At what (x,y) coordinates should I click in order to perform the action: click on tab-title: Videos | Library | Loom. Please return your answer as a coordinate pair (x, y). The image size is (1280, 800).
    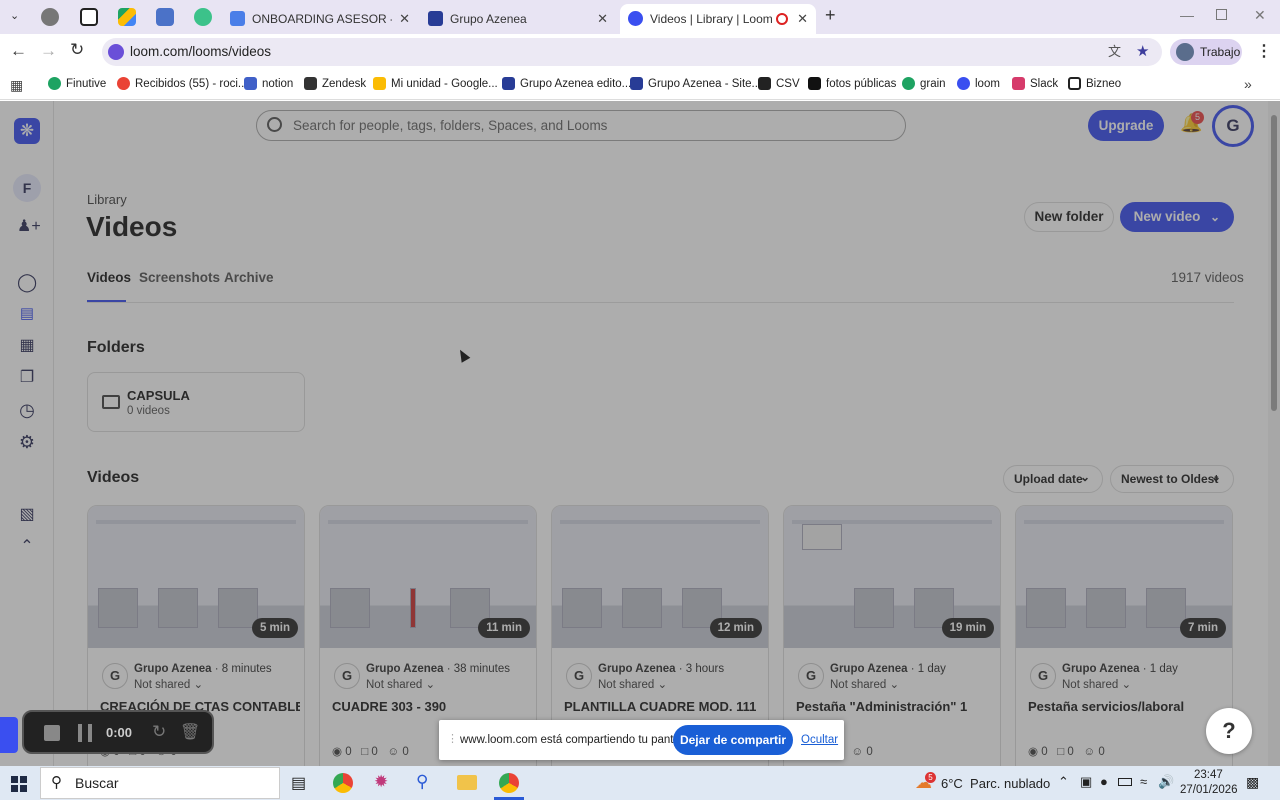
    Looking at the image, I should click on (711, 19).